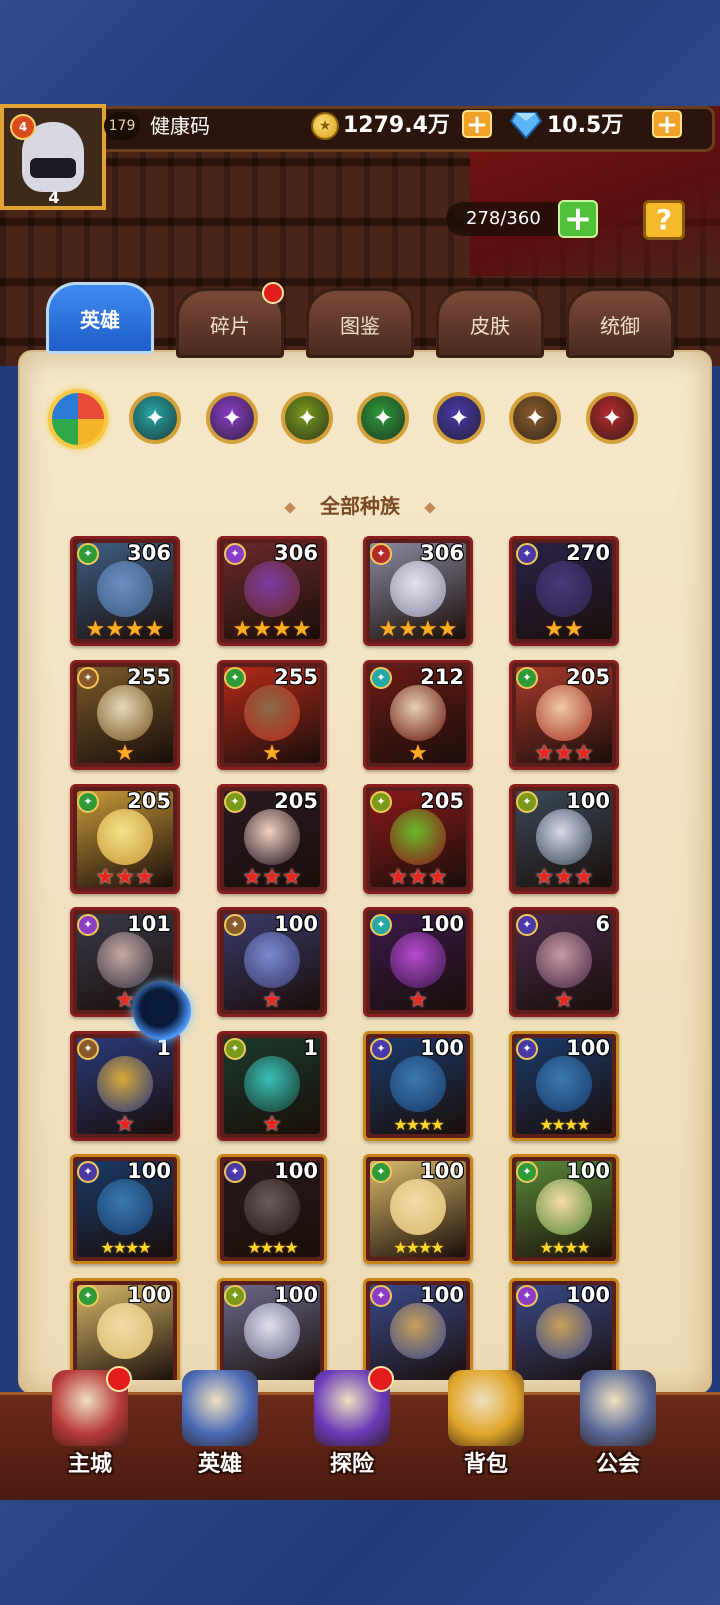  What do you see at coordinates (219, 1464) in the screenshot?
I see `nav-label: 英雄` at bounding box center [219, 1464].